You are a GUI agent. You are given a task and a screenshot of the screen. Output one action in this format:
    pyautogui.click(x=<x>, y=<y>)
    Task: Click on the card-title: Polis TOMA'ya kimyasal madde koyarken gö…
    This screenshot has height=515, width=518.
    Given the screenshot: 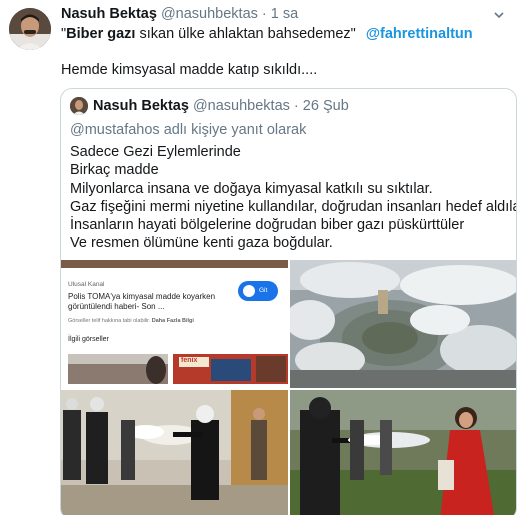 What is the action you would take?
    pyautogui.click(x=142, y=301)
    